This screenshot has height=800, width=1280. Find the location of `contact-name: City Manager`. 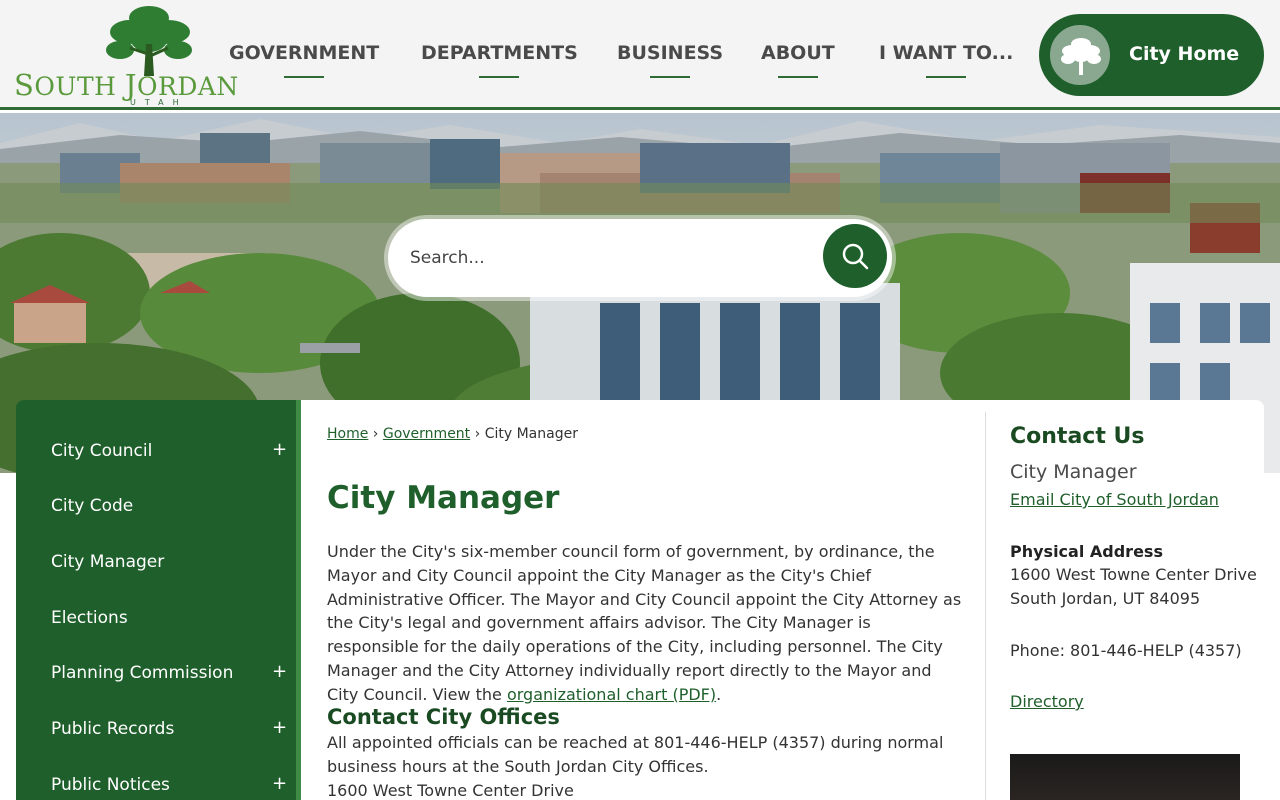

contact-name: City Manager is located at coordinates (1073, 472).